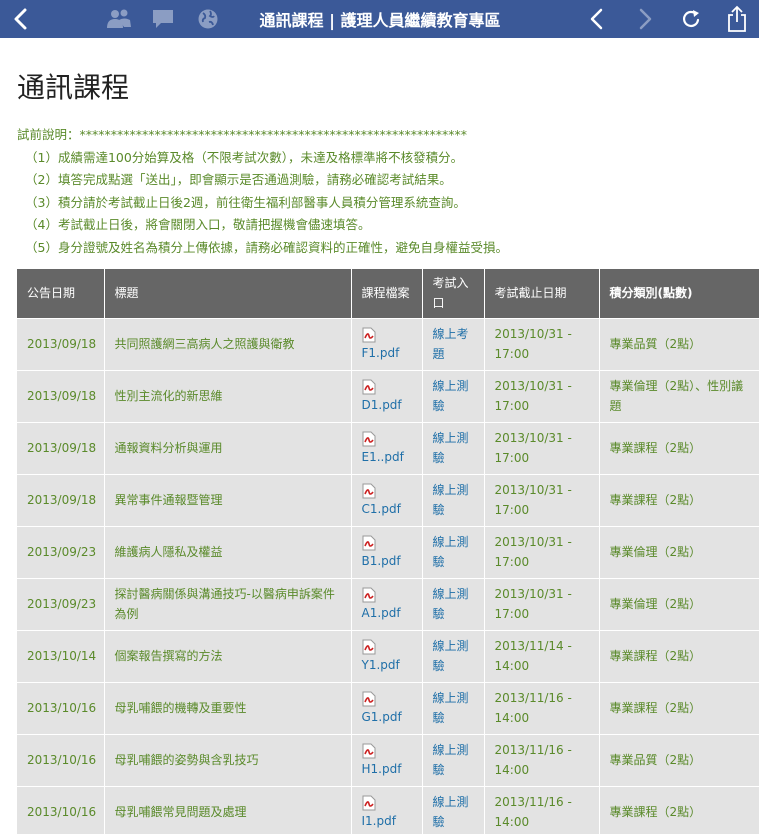  What do you see at coordinates (737, 19) in the screenshot?
I see `share-icon` at bounding box center [737, 19].